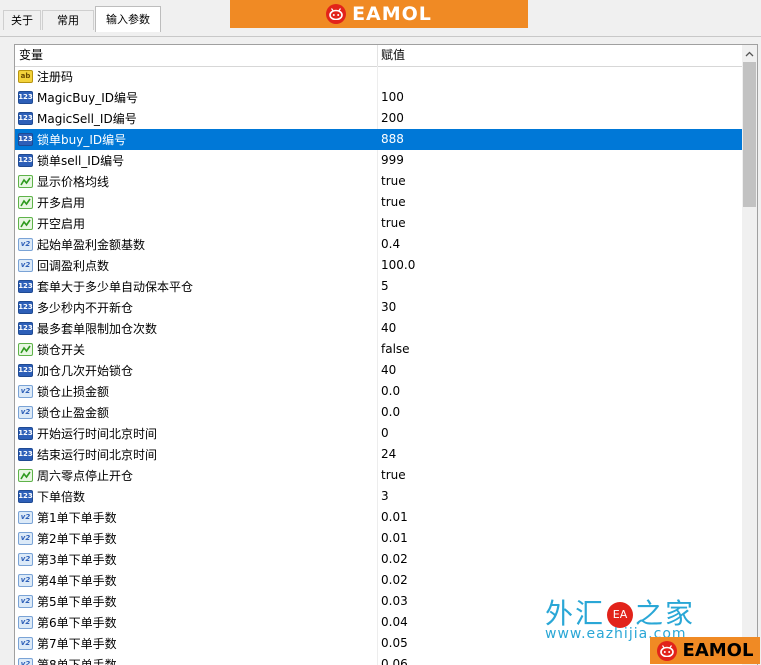 The height and width of the screenshot is (665, 761). Describe the element at coordinates (197, 139) in the screenshot. I see `param-name-cell: 123 锁单buy_ID编号` at that location.